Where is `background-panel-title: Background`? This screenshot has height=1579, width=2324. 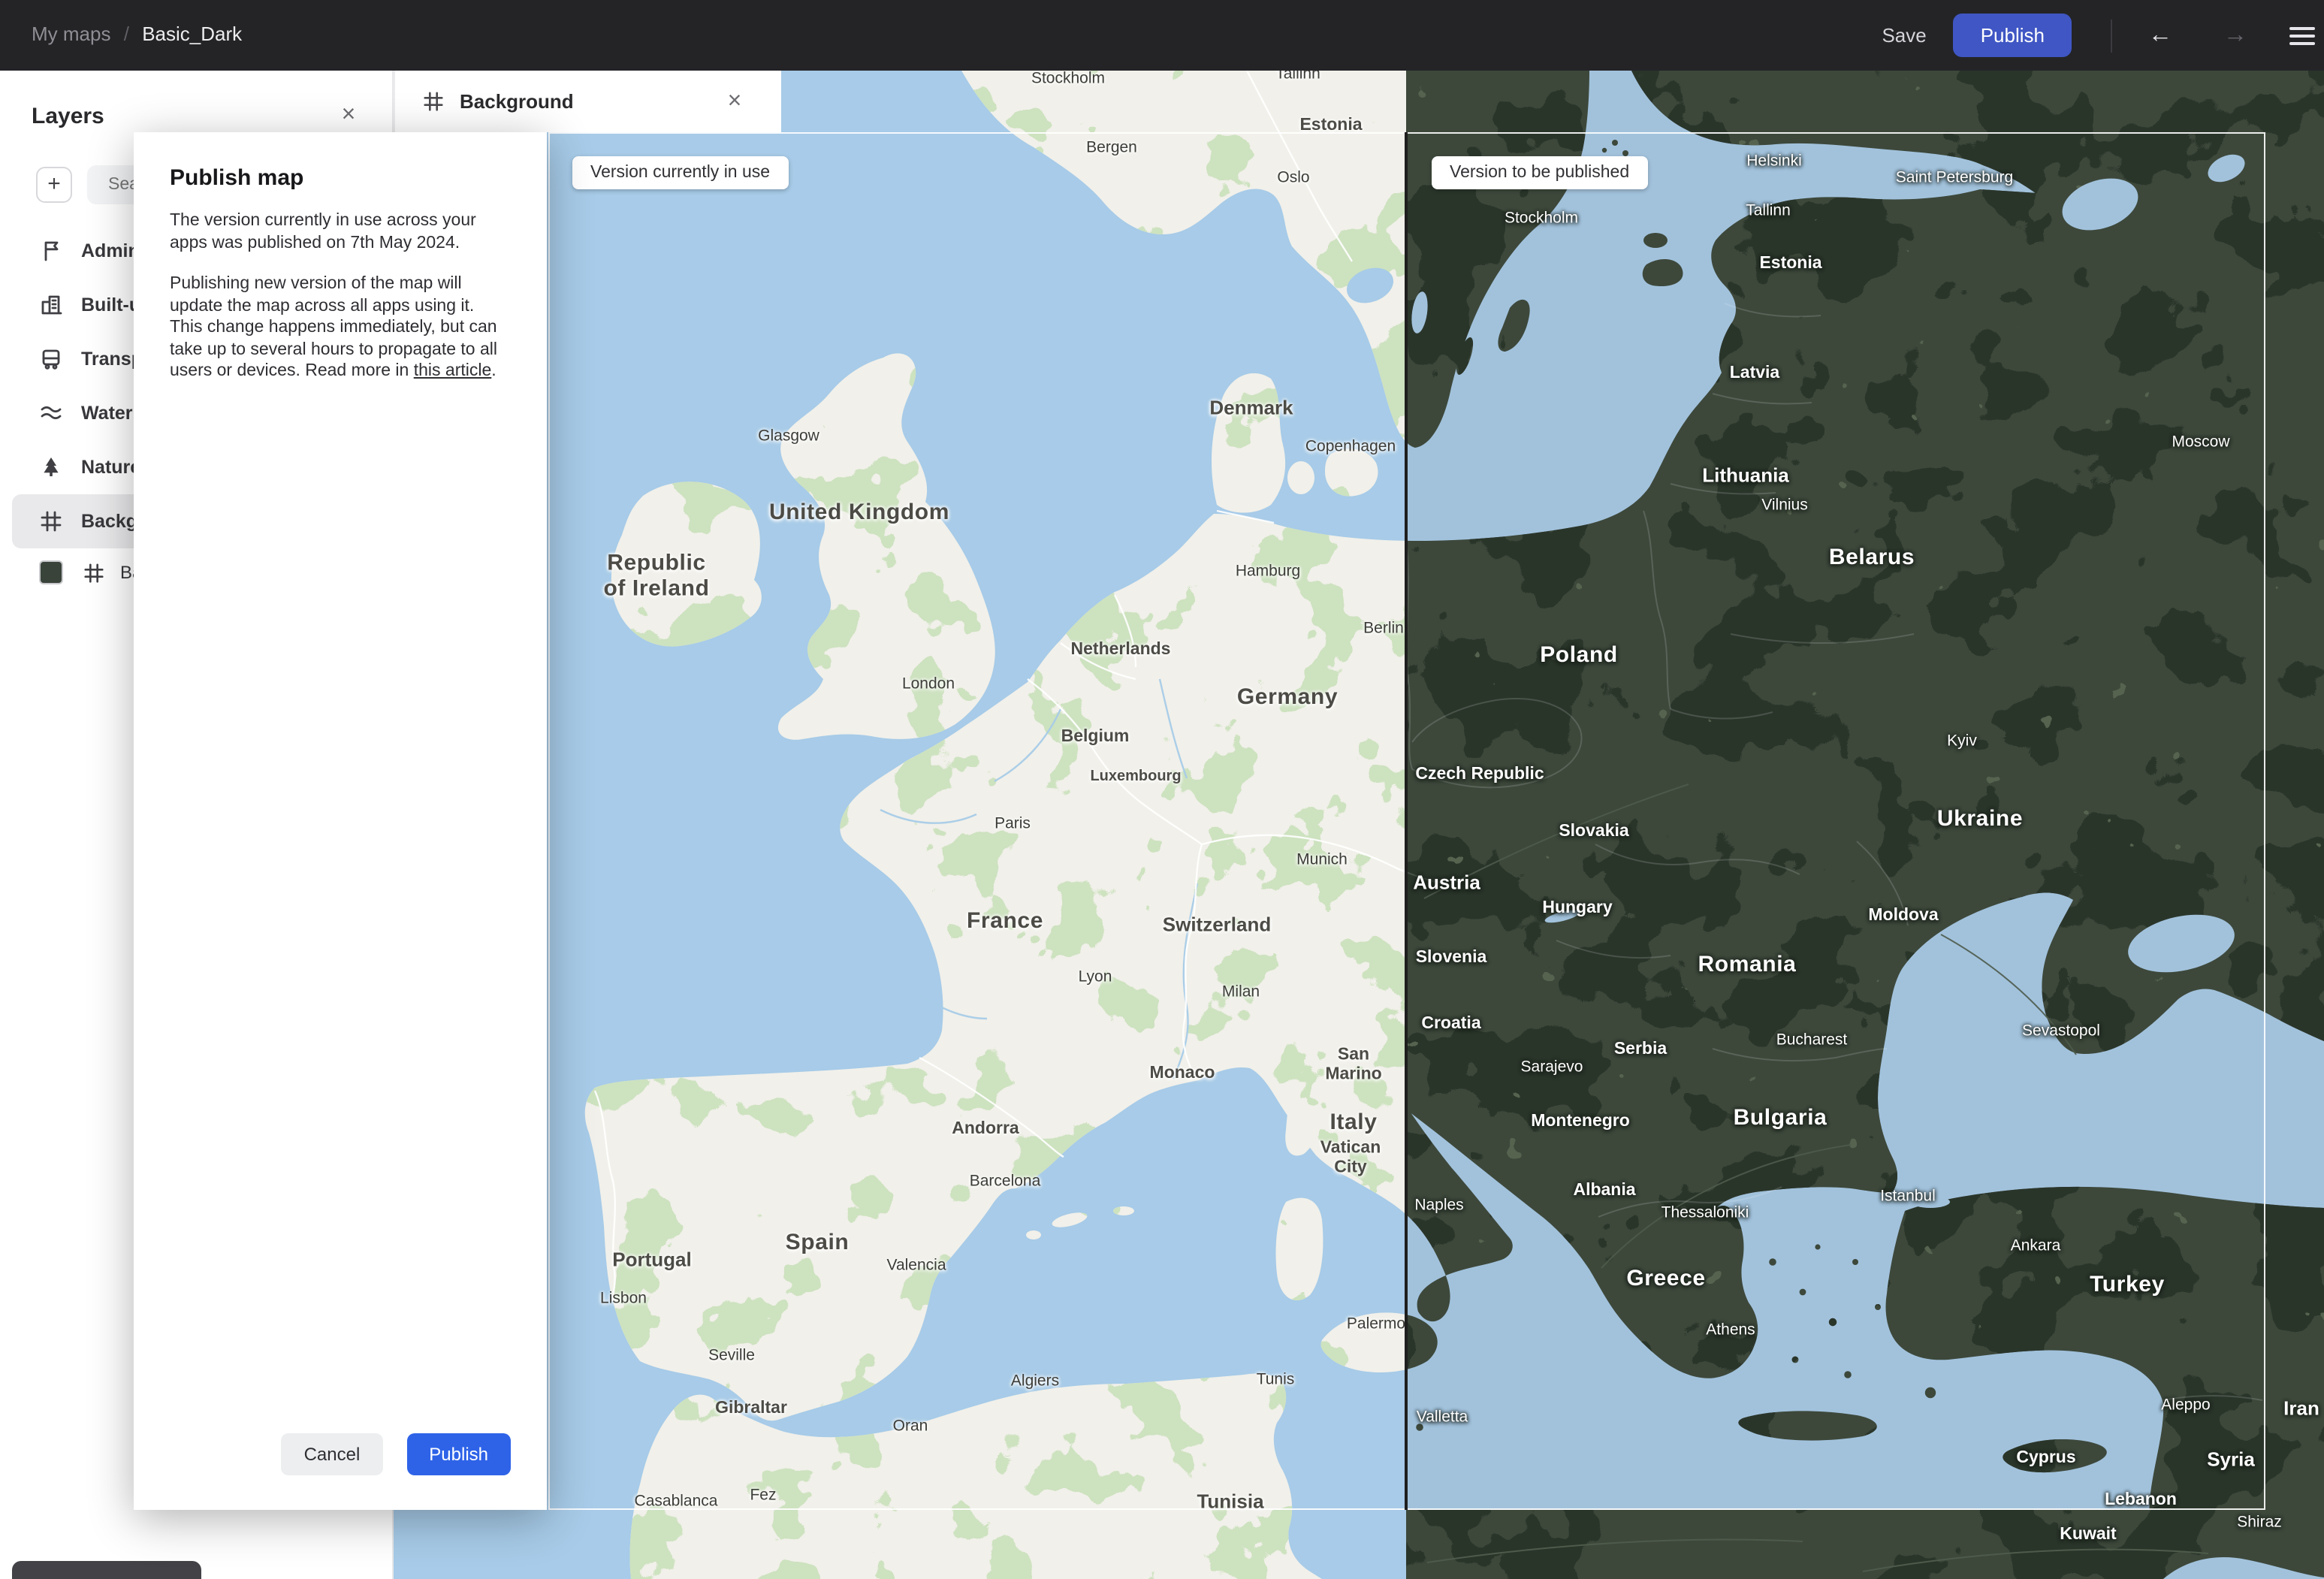
background-panel-title: Background is located at coordinates (517, 101).